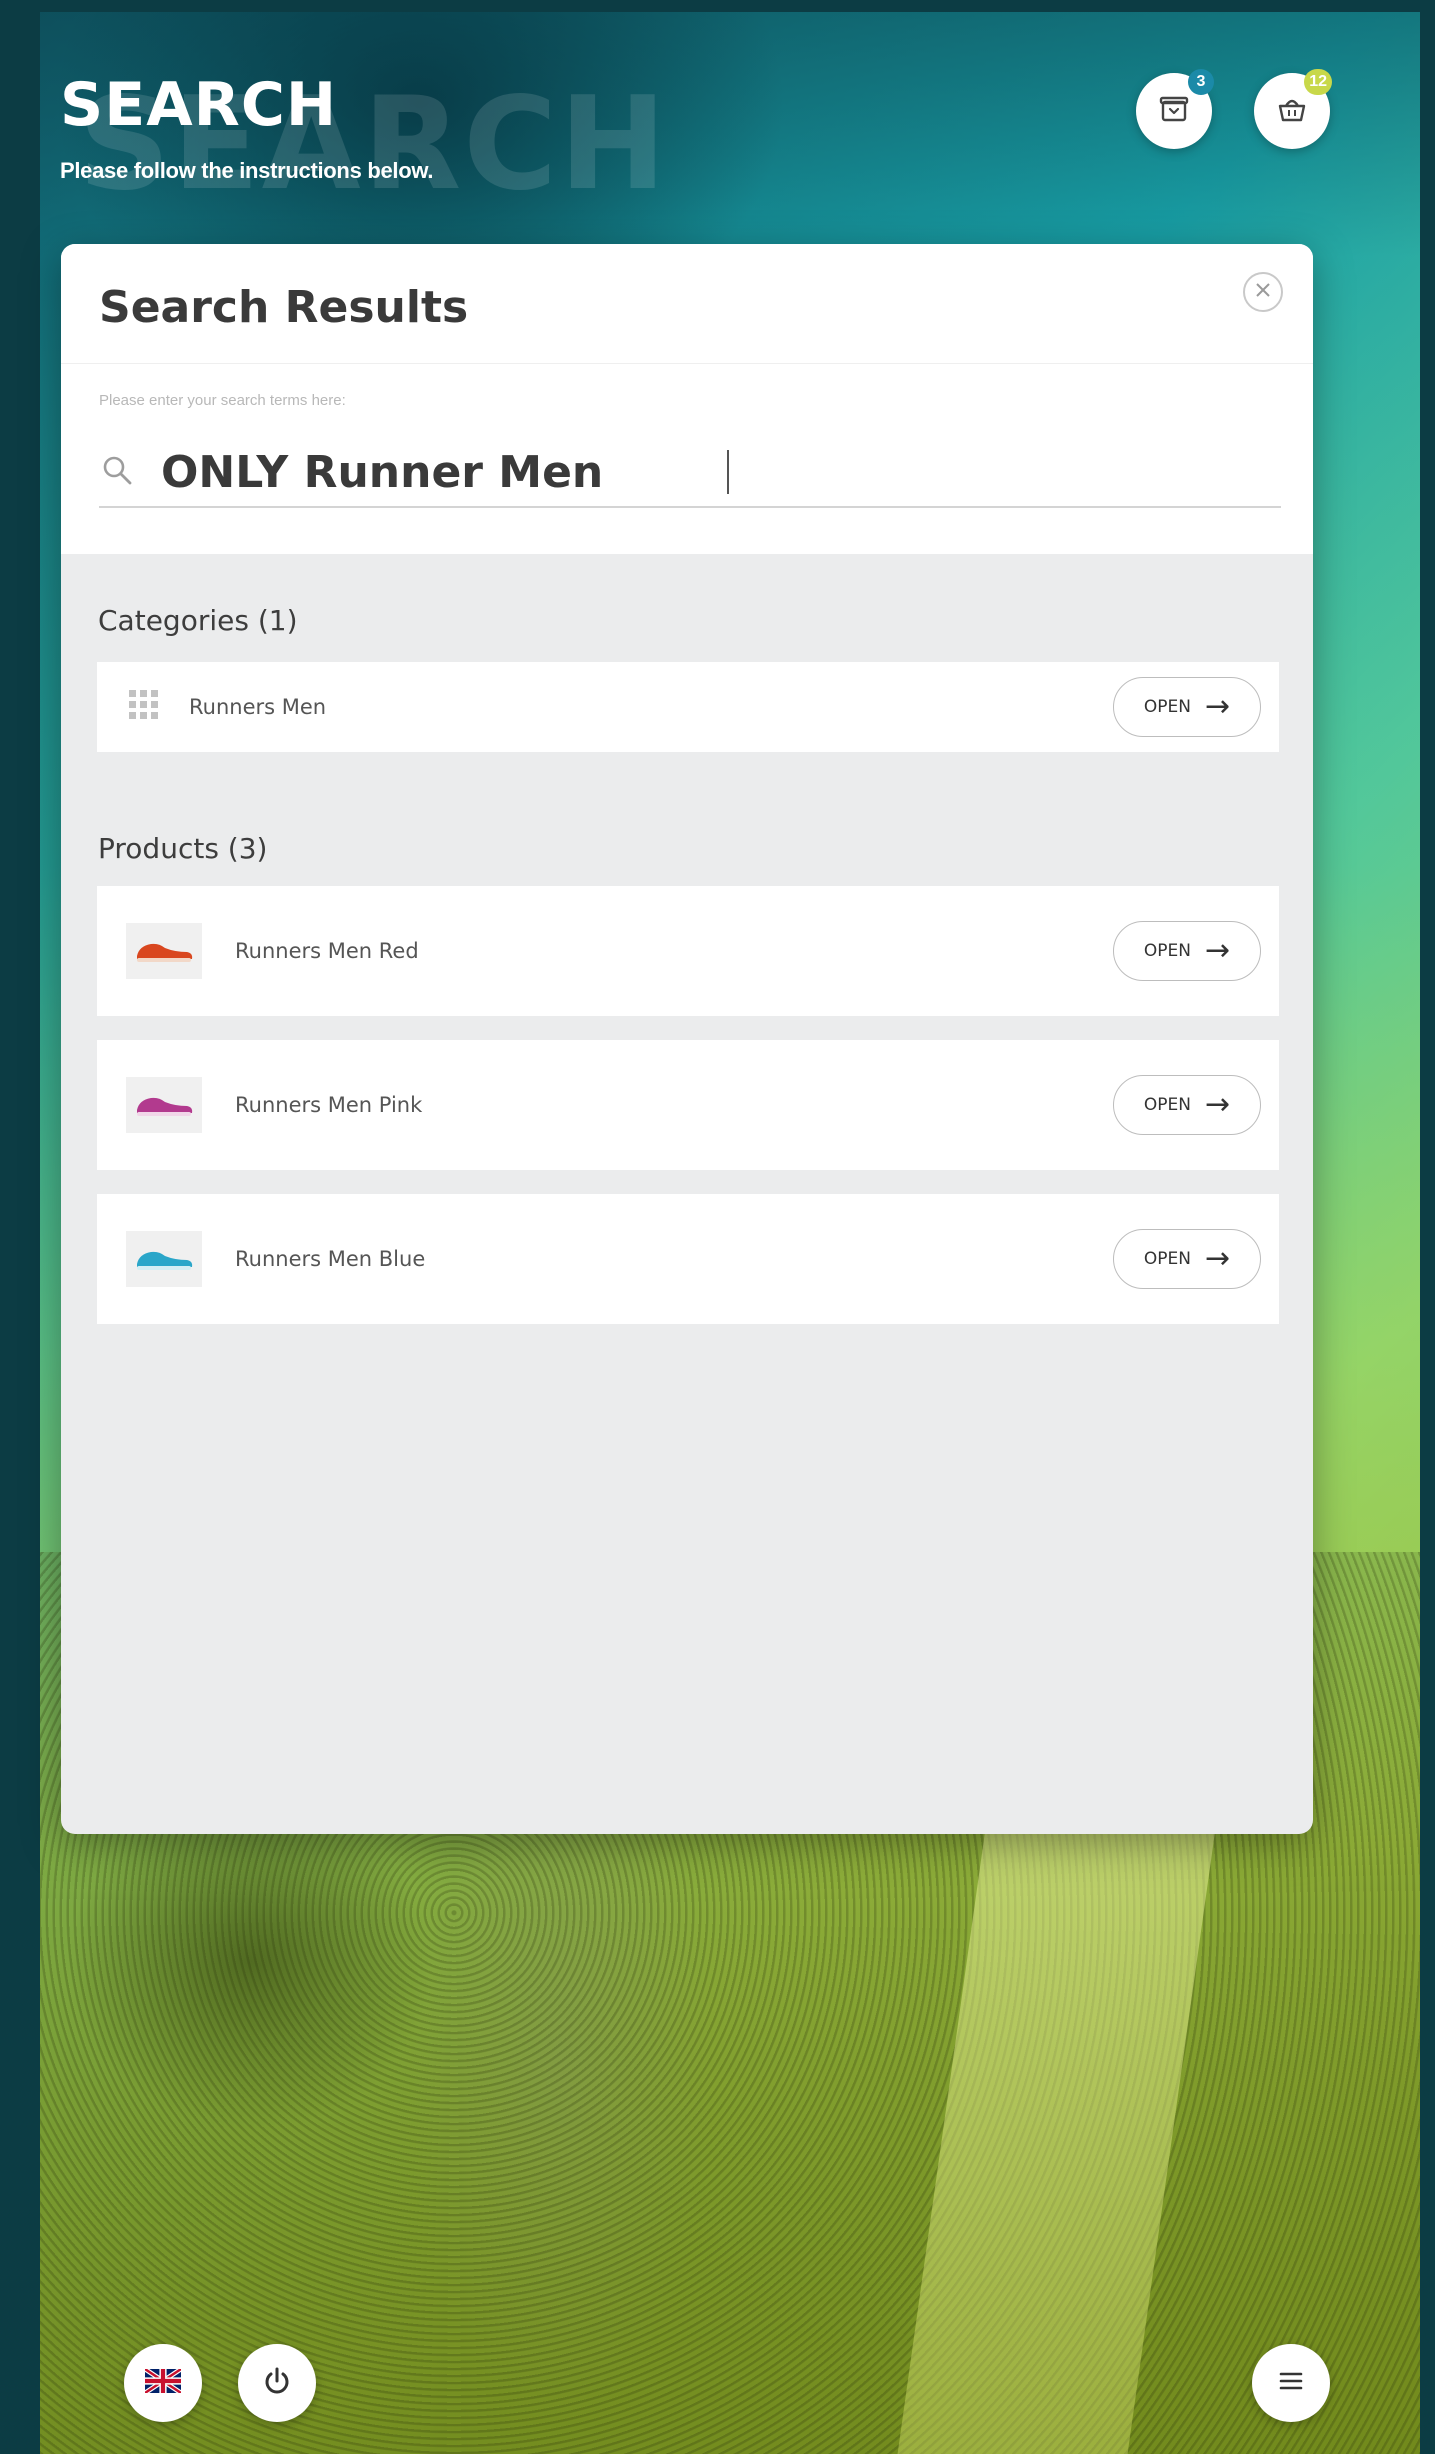  Describe the element at coordinates (327, 951) in the screenshot. I see `product-label: Runners Men Red` at that location.